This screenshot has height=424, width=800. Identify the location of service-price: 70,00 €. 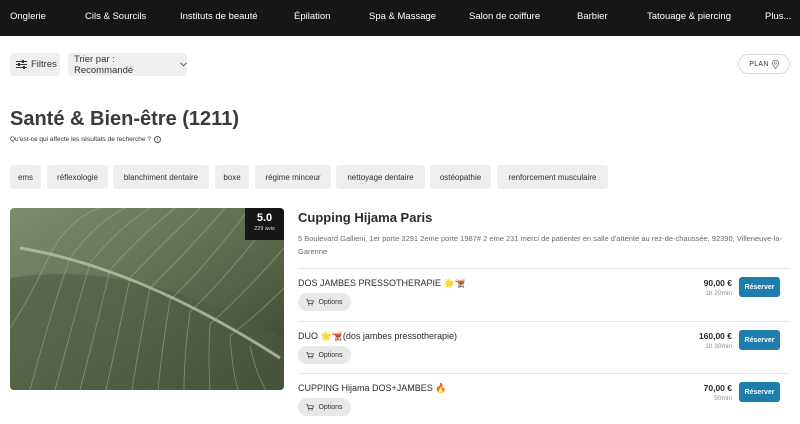
(717, 388).